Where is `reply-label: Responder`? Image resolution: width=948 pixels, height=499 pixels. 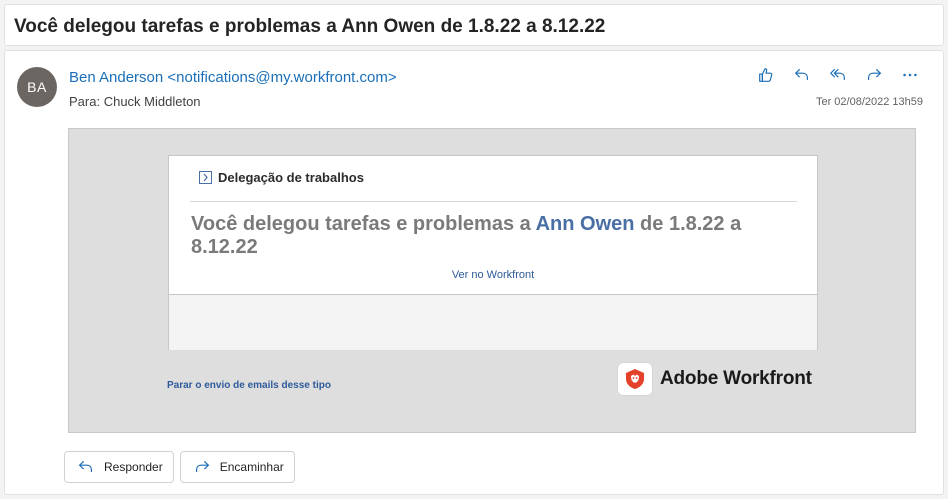 reply-label: Responder is located at coordinates (133, 467).